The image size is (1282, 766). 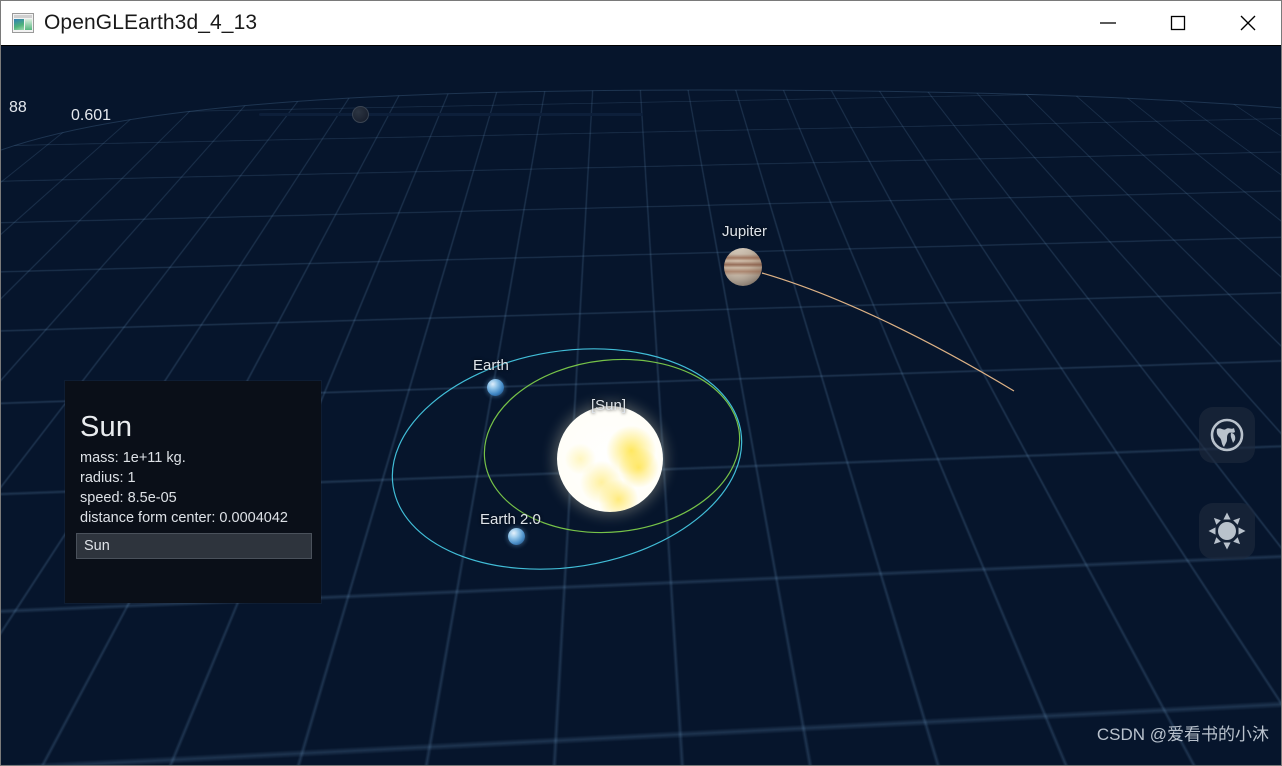 I want to click on slider-handle, so click(x=360, y=114).